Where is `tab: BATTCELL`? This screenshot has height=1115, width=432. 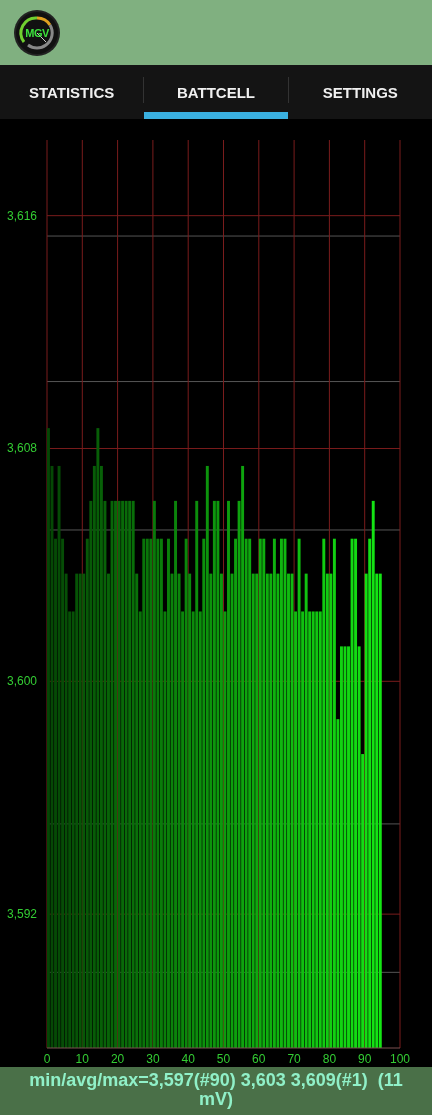 tab: BATTCELL is located at coordinates (216, 92).